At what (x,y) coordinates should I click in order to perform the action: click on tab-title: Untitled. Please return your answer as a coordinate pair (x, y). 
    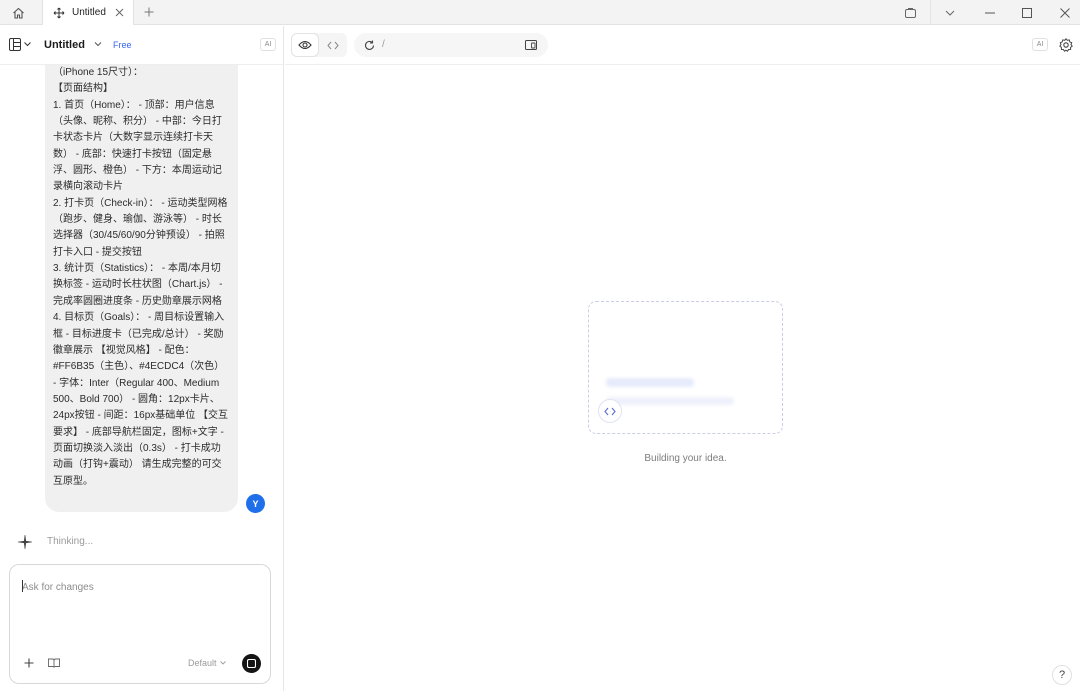
    Looking at the image, I should click on (89, 12).